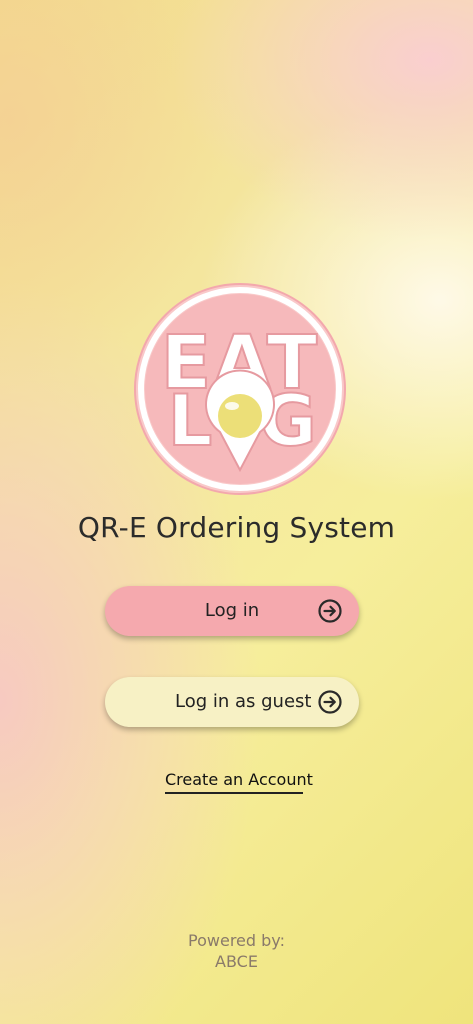  Describe the element at coordinates (190, 421) in the screenshot. I see `logo-text-l: L` at that location.